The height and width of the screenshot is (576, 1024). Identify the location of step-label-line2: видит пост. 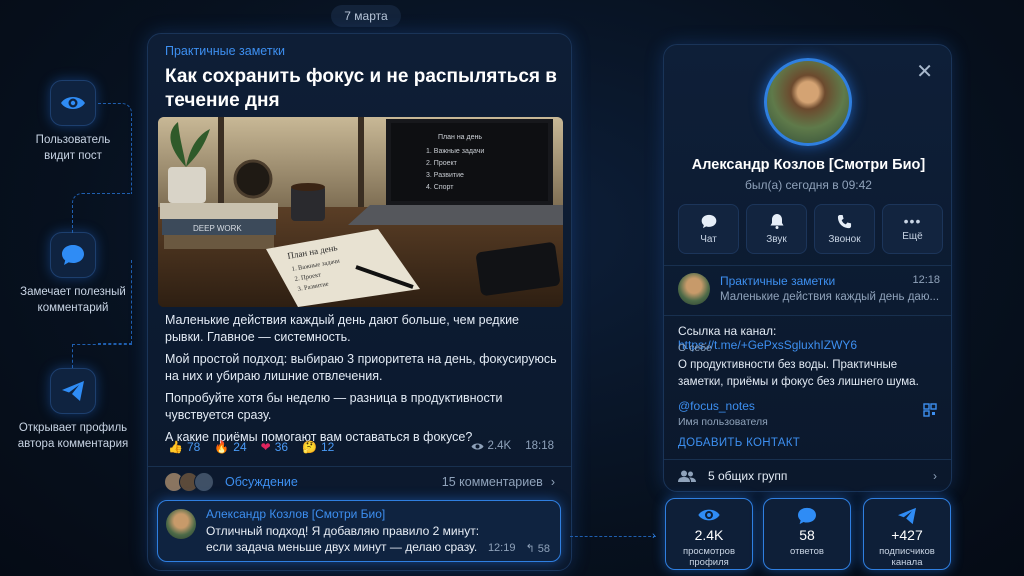
(73, 156).